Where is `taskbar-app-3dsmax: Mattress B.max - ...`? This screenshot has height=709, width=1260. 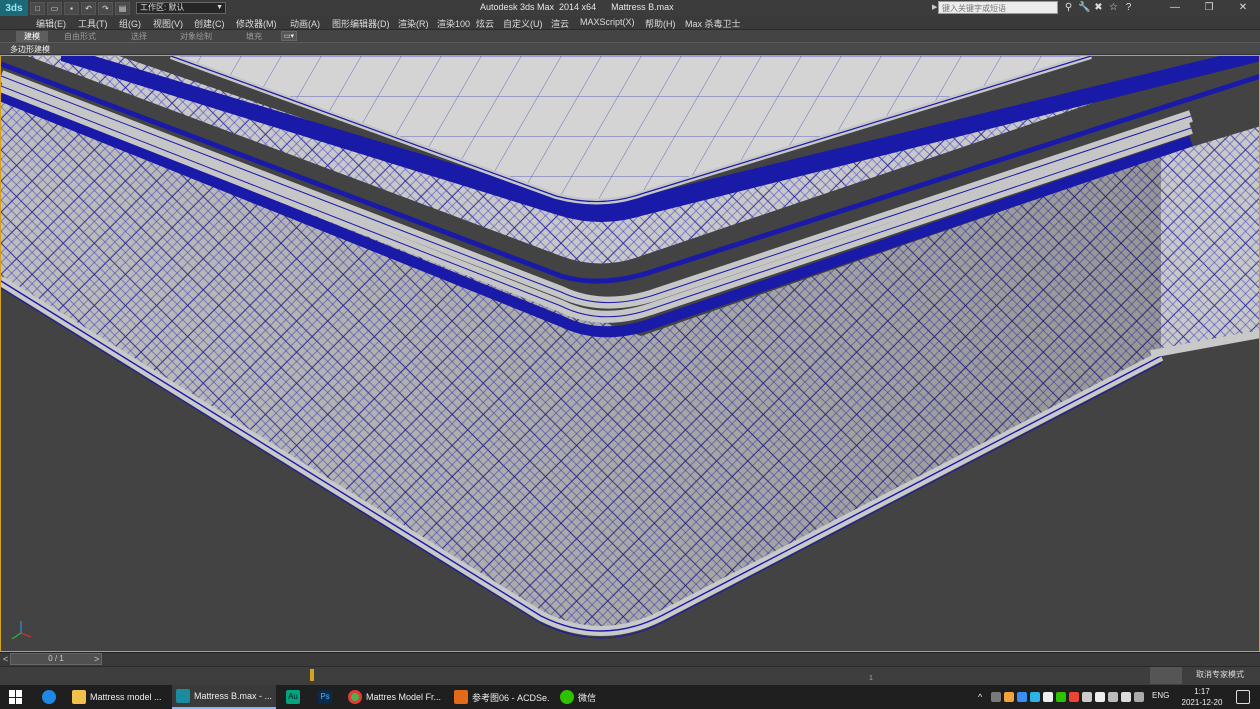
taskbar-app-3dsmax: Mattress B.max - ... is located at coordinates (224, 697).